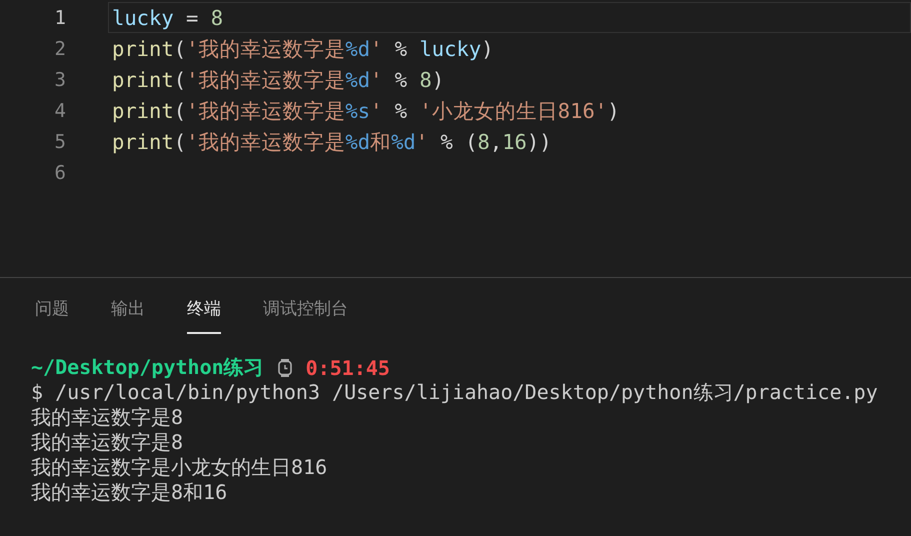  What do you see at coordinates (60, 173) in the screenshot?
I see `line-number: 6` at bounding box center [60, 173].